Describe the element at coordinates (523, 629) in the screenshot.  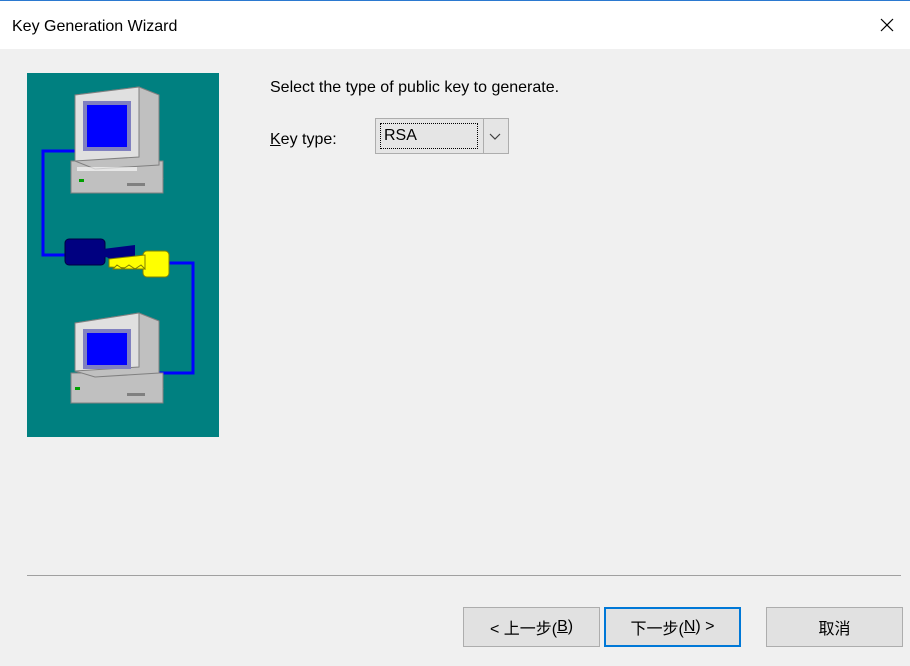
I see `back-button-label: < 上一步(` at that location.